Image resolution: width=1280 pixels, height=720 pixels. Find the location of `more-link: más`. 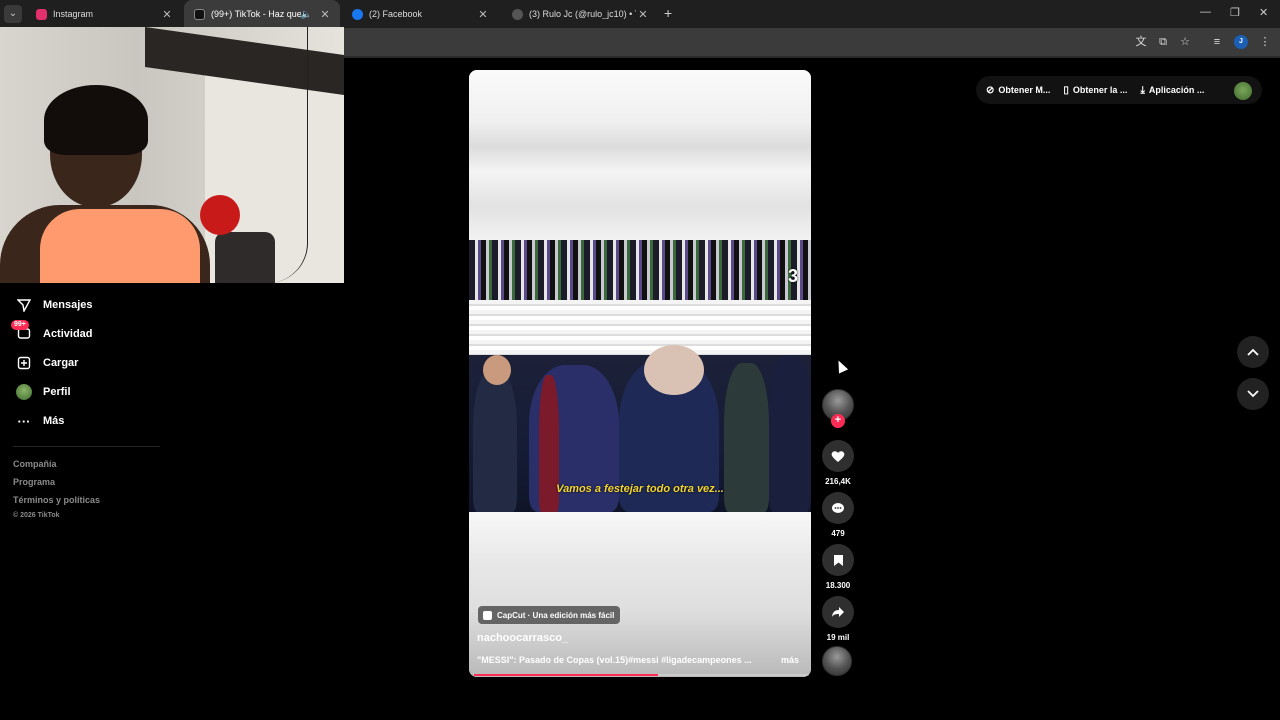

more-link: más is located at coordinates (790, 660).